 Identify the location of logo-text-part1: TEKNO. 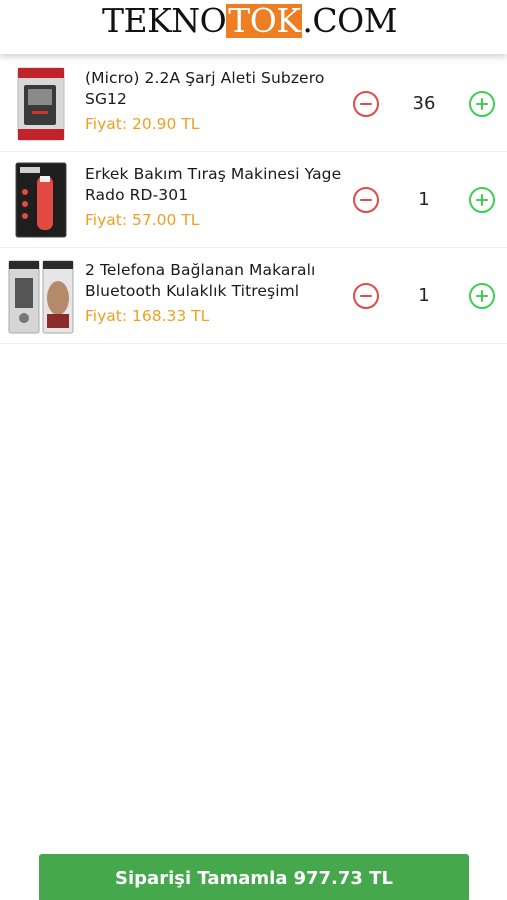
(164, 20).